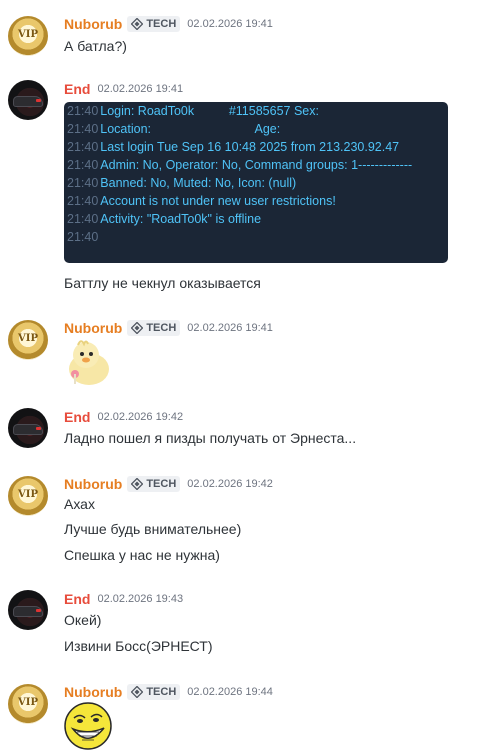 This screenshot has width=491, height=755. Describe the element at coordinates (140, 599) in the screenshot. I see `timestamp: 02.02.2026 19:43` at that location.